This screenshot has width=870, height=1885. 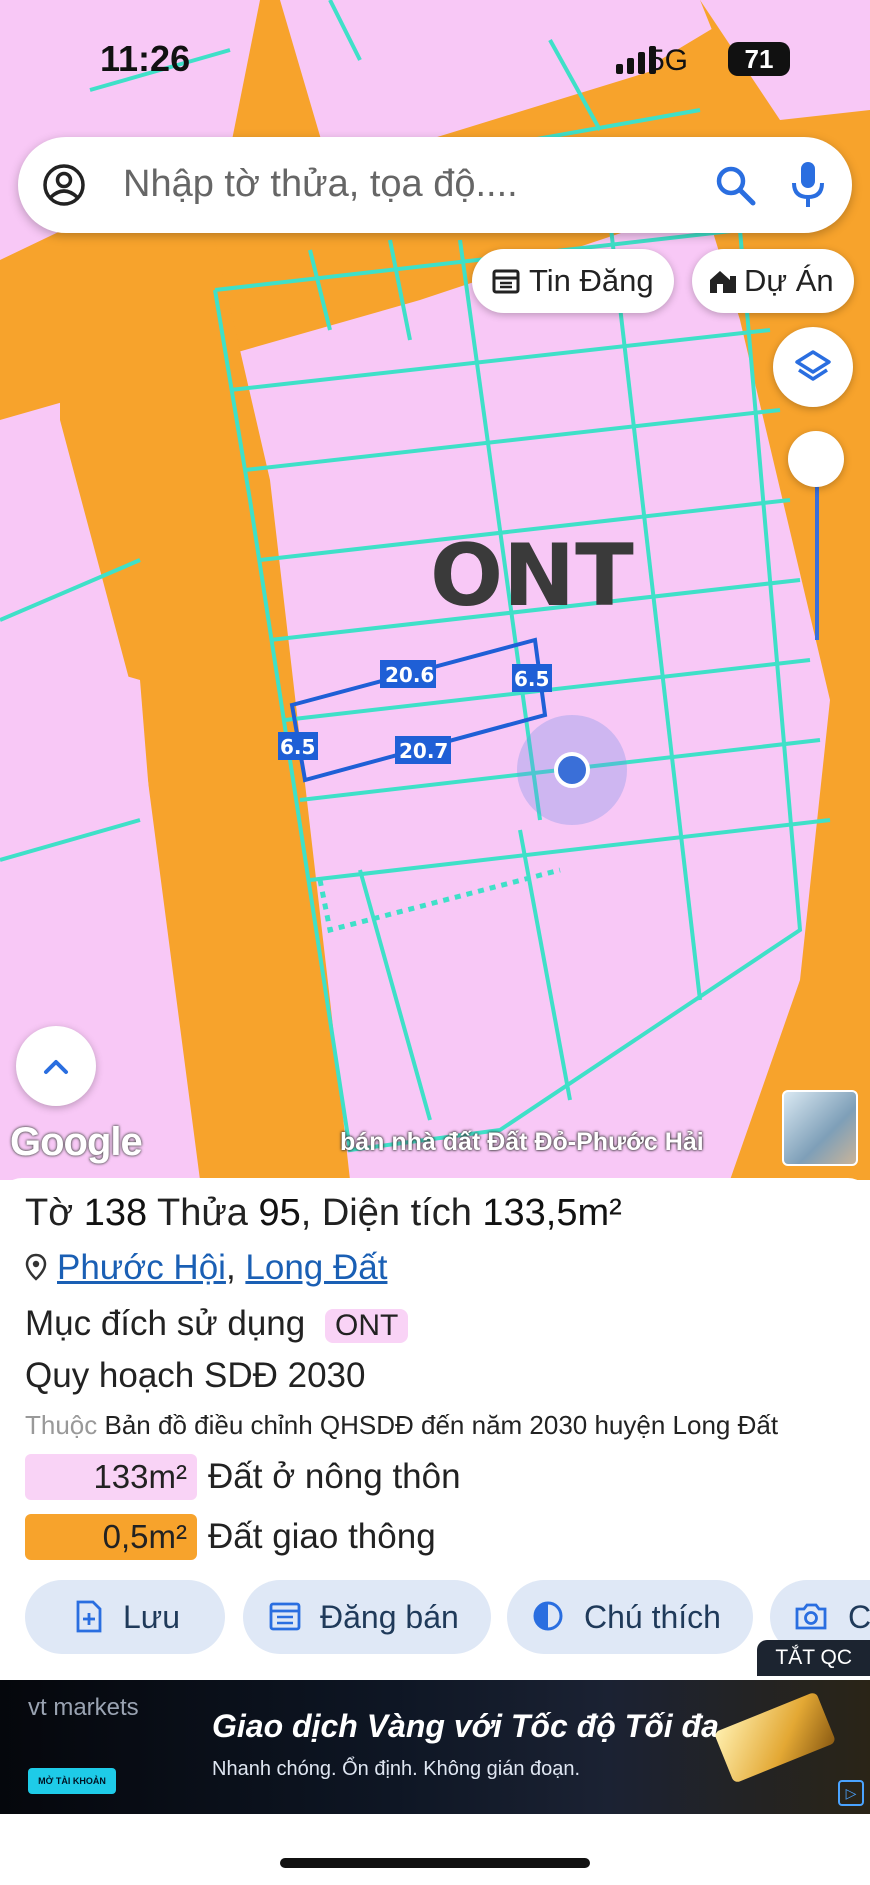 I want to click on zoom-slider-handle, so click(x=816, y=459).